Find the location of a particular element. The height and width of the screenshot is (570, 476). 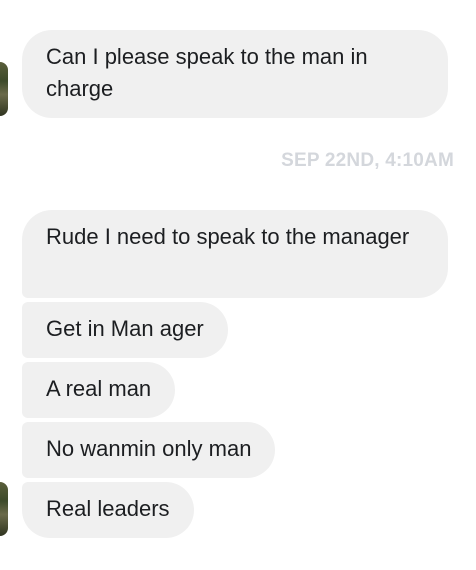

message-bubble: Real leaders is located at coordinates (108, 510).